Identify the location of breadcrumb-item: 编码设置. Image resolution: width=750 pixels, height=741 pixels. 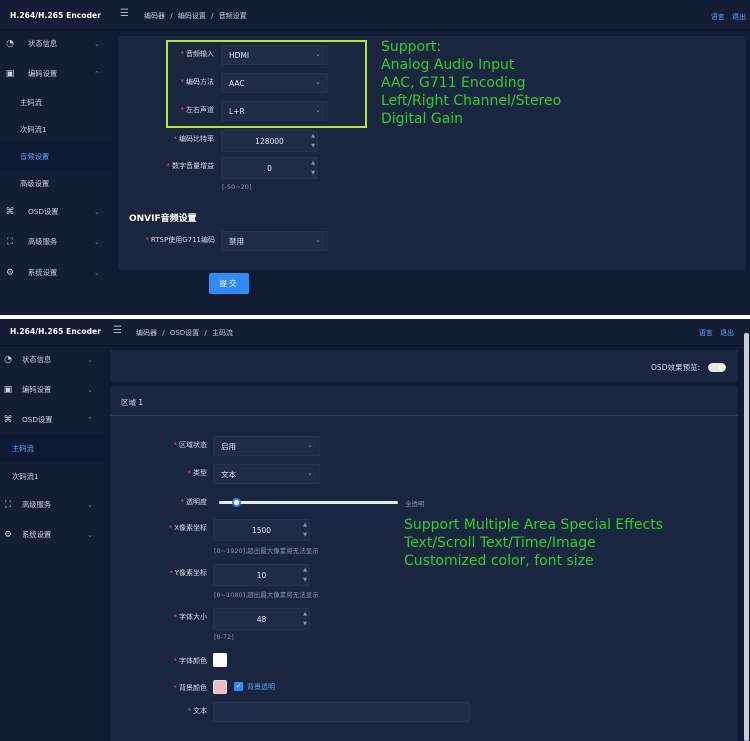
(192, 16).